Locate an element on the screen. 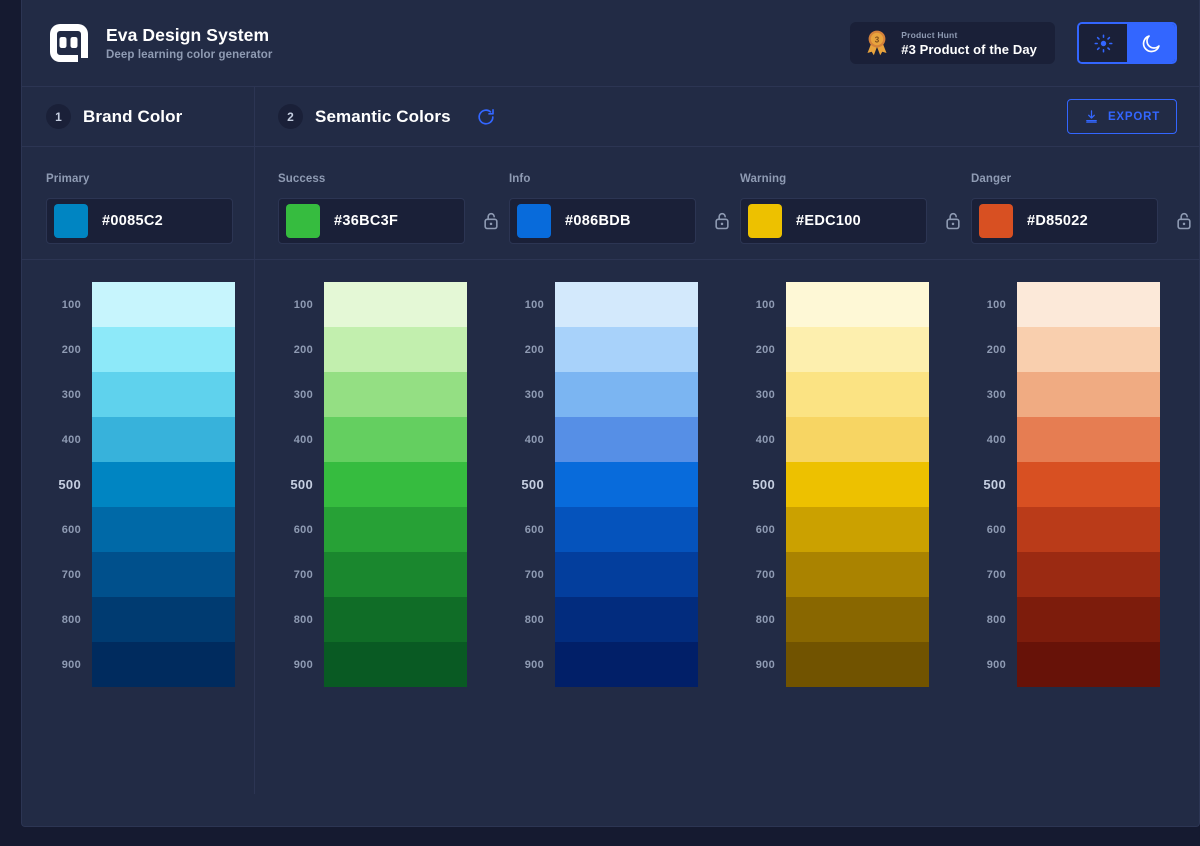 The width and height of the screenshot is (1200, 846). danger-swatch-preview is located at coordinates (996, 221).